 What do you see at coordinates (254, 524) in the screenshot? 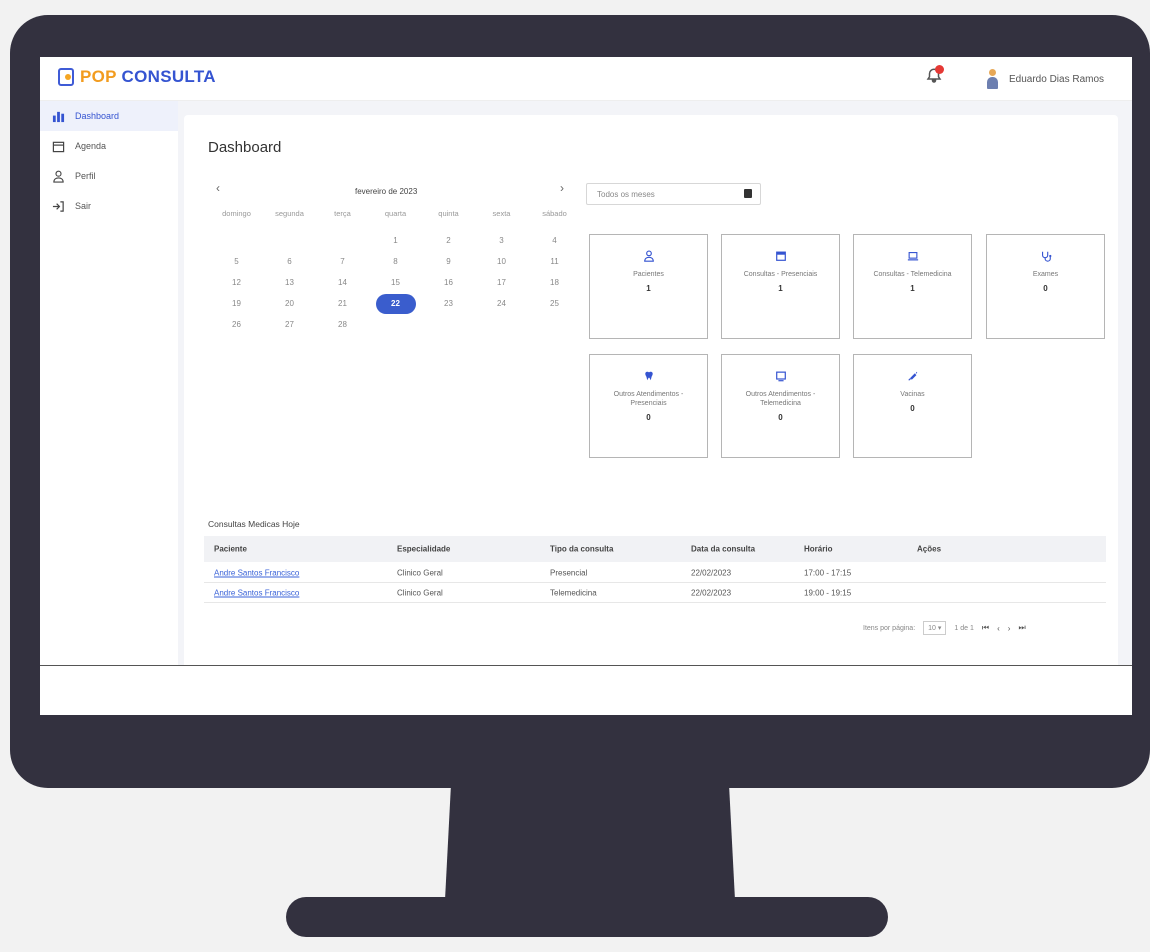
I see `table-title: Consultas Medicas Hoje` at bounding box center [254, 524].